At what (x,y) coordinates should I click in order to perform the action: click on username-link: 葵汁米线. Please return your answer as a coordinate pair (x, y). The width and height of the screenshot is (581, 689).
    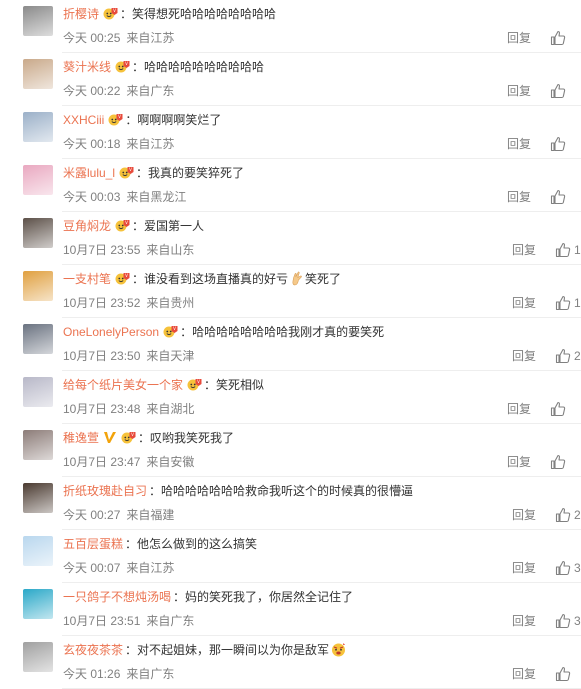
    Looking at the image, I should click on (87, 67).